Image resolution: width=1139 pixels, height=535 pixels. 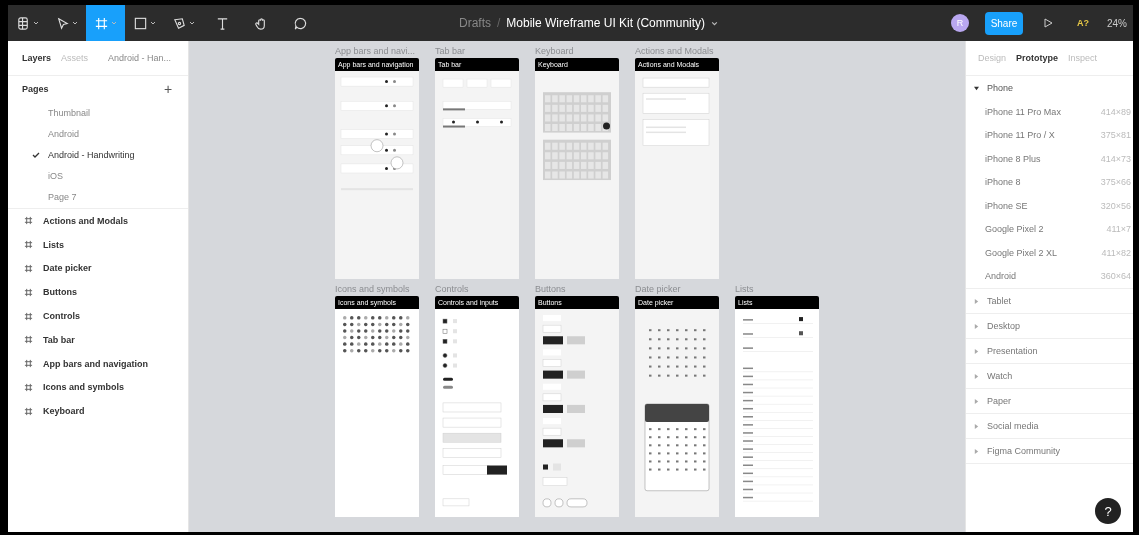 I want to click on device-preset: Google Pixel 2 XL, so click(x=1021, y=252).